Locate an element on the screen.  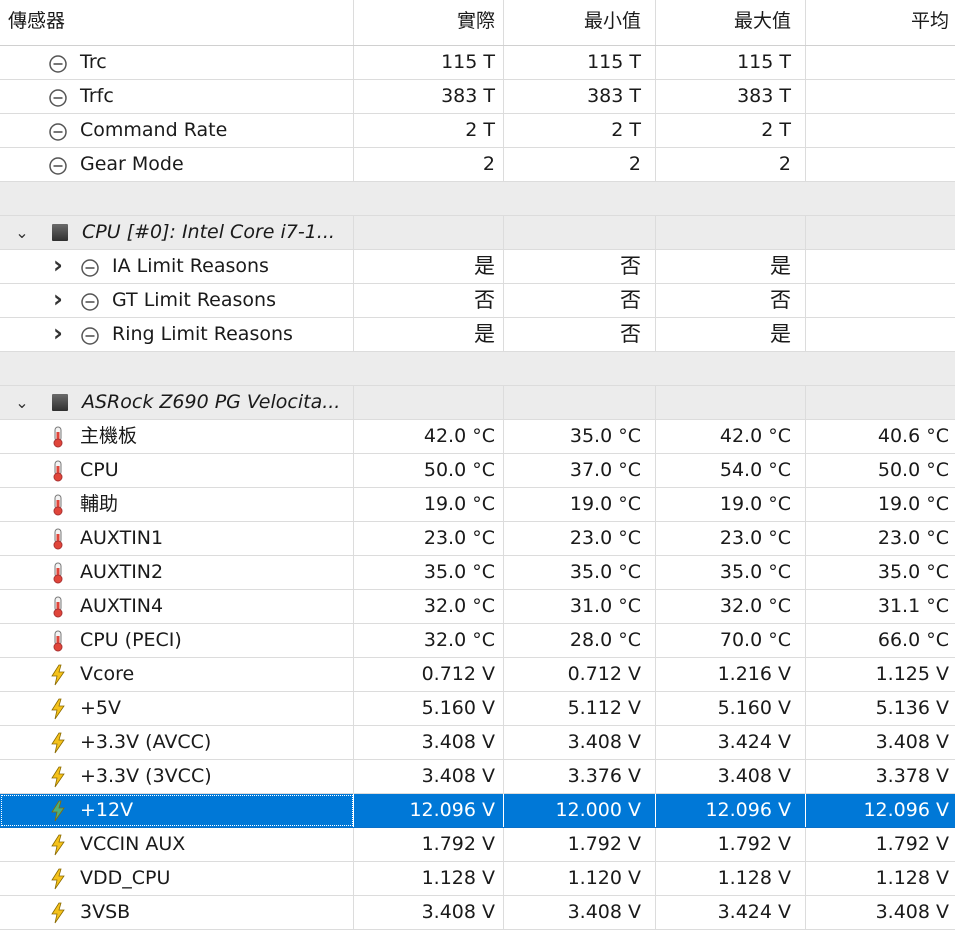
sensor-row: Vcore 0.712 V 0.712 V 1.216 V 1.125 V is located at coordinates (477, 675).